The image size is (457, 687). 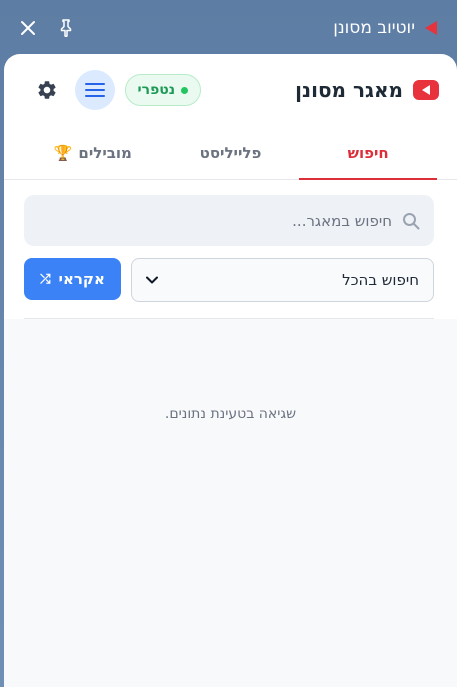 I want to click on window-titlebar: יוטיוב מסונן, so click(x=228, y=28).